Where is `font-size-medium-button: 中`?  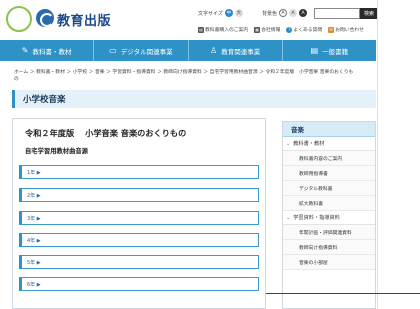
font-size-medium-button: 中 is located at coordinates (228, 13).